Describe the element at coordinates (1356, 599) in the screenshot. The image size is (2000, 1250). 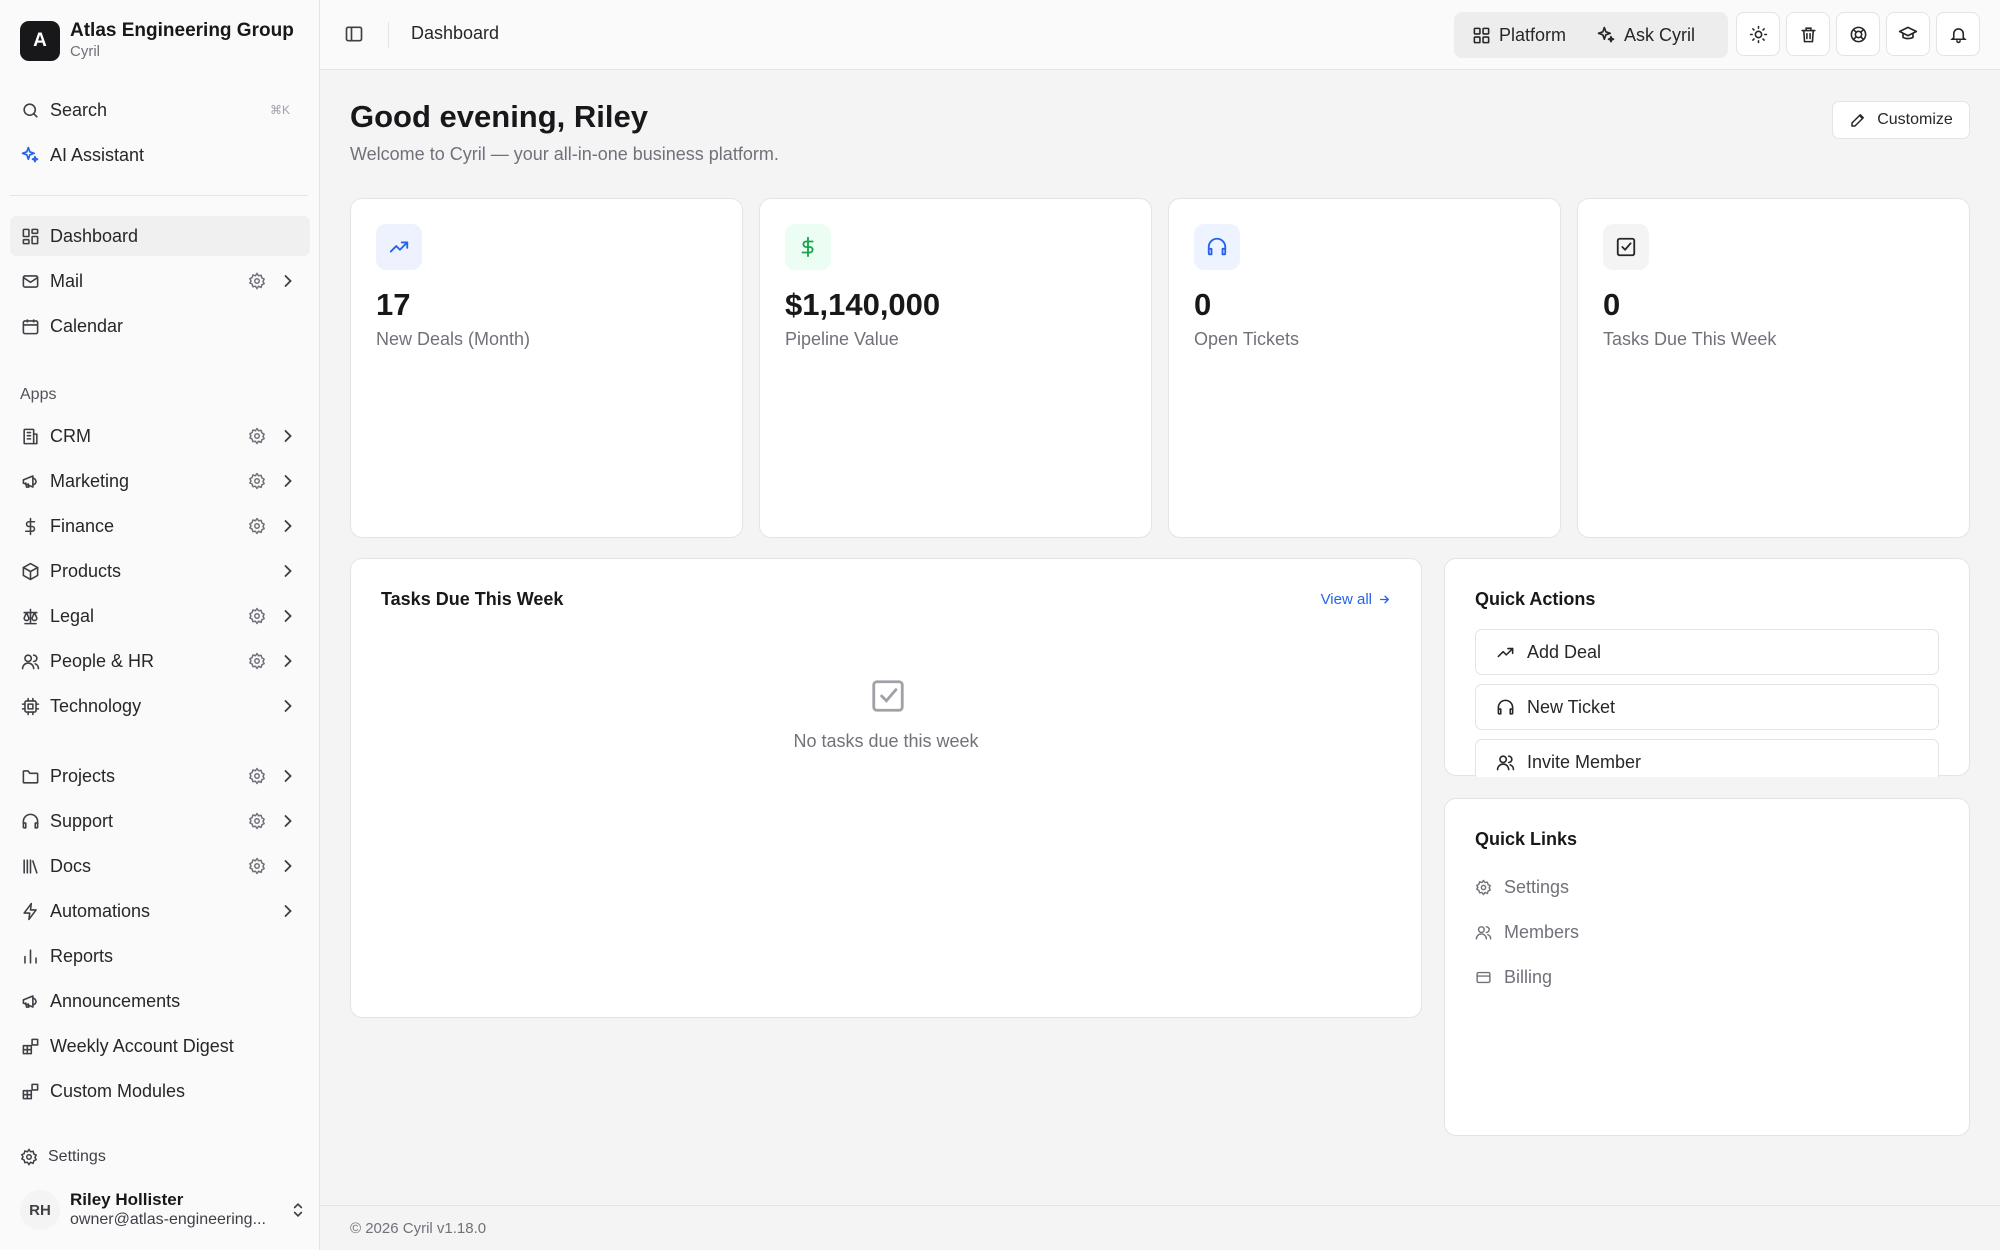
I see `view-all-link: View all` at that location.